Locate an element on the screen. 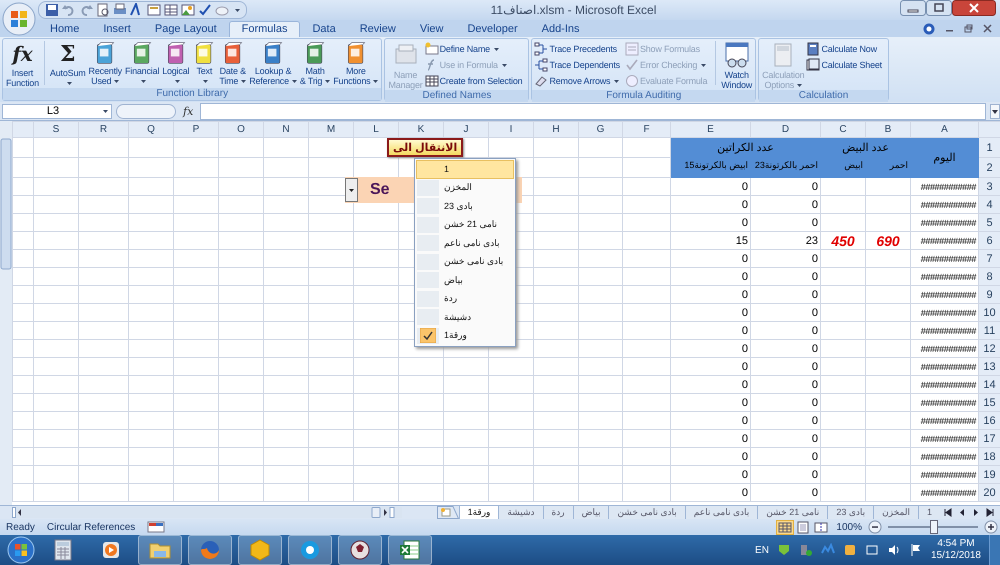  ribbon-button: Logical is located at coordinates (175, 63).